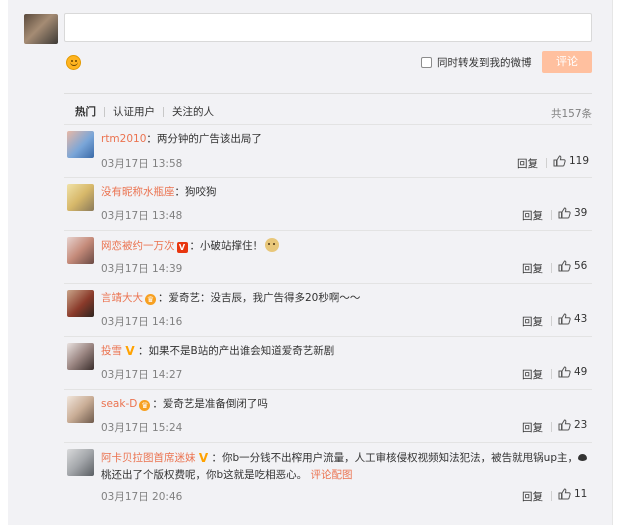  Describe the element at coordinates (484, 63) in the screenshot. I see `repost-label: 同时转发到我的微博` at that location.